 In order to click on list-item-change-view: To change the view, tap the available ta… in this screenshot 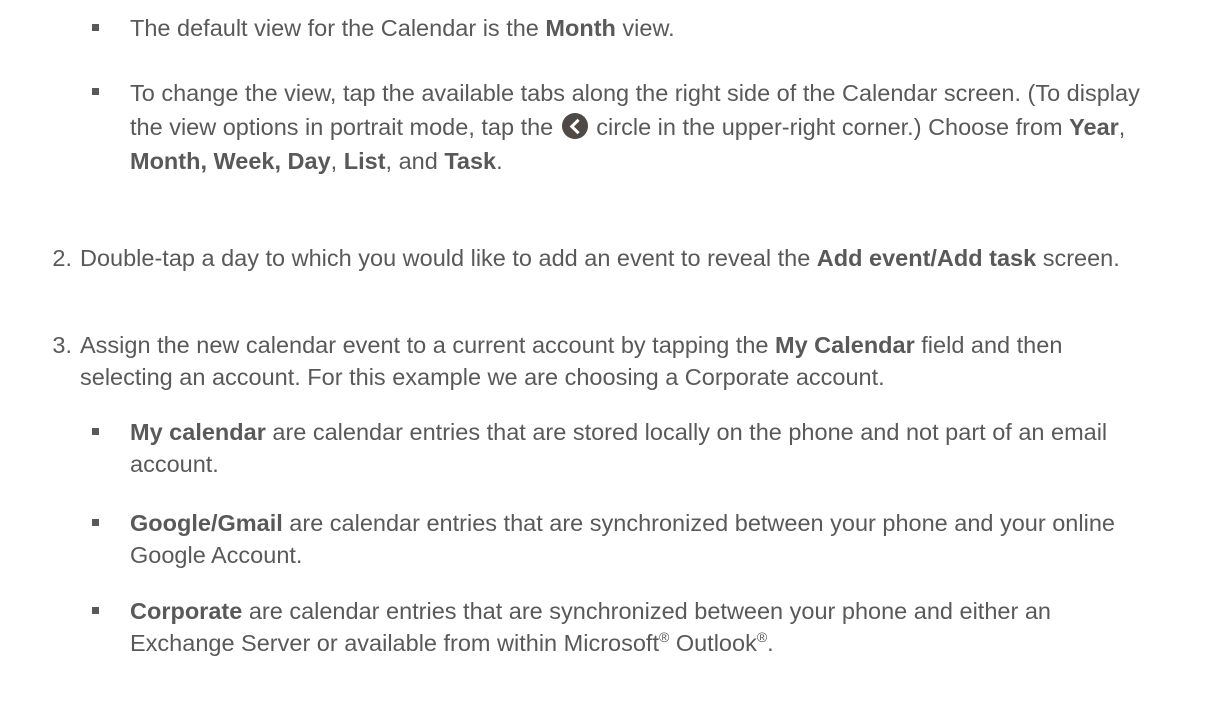, I will do `click(621, 127)`.